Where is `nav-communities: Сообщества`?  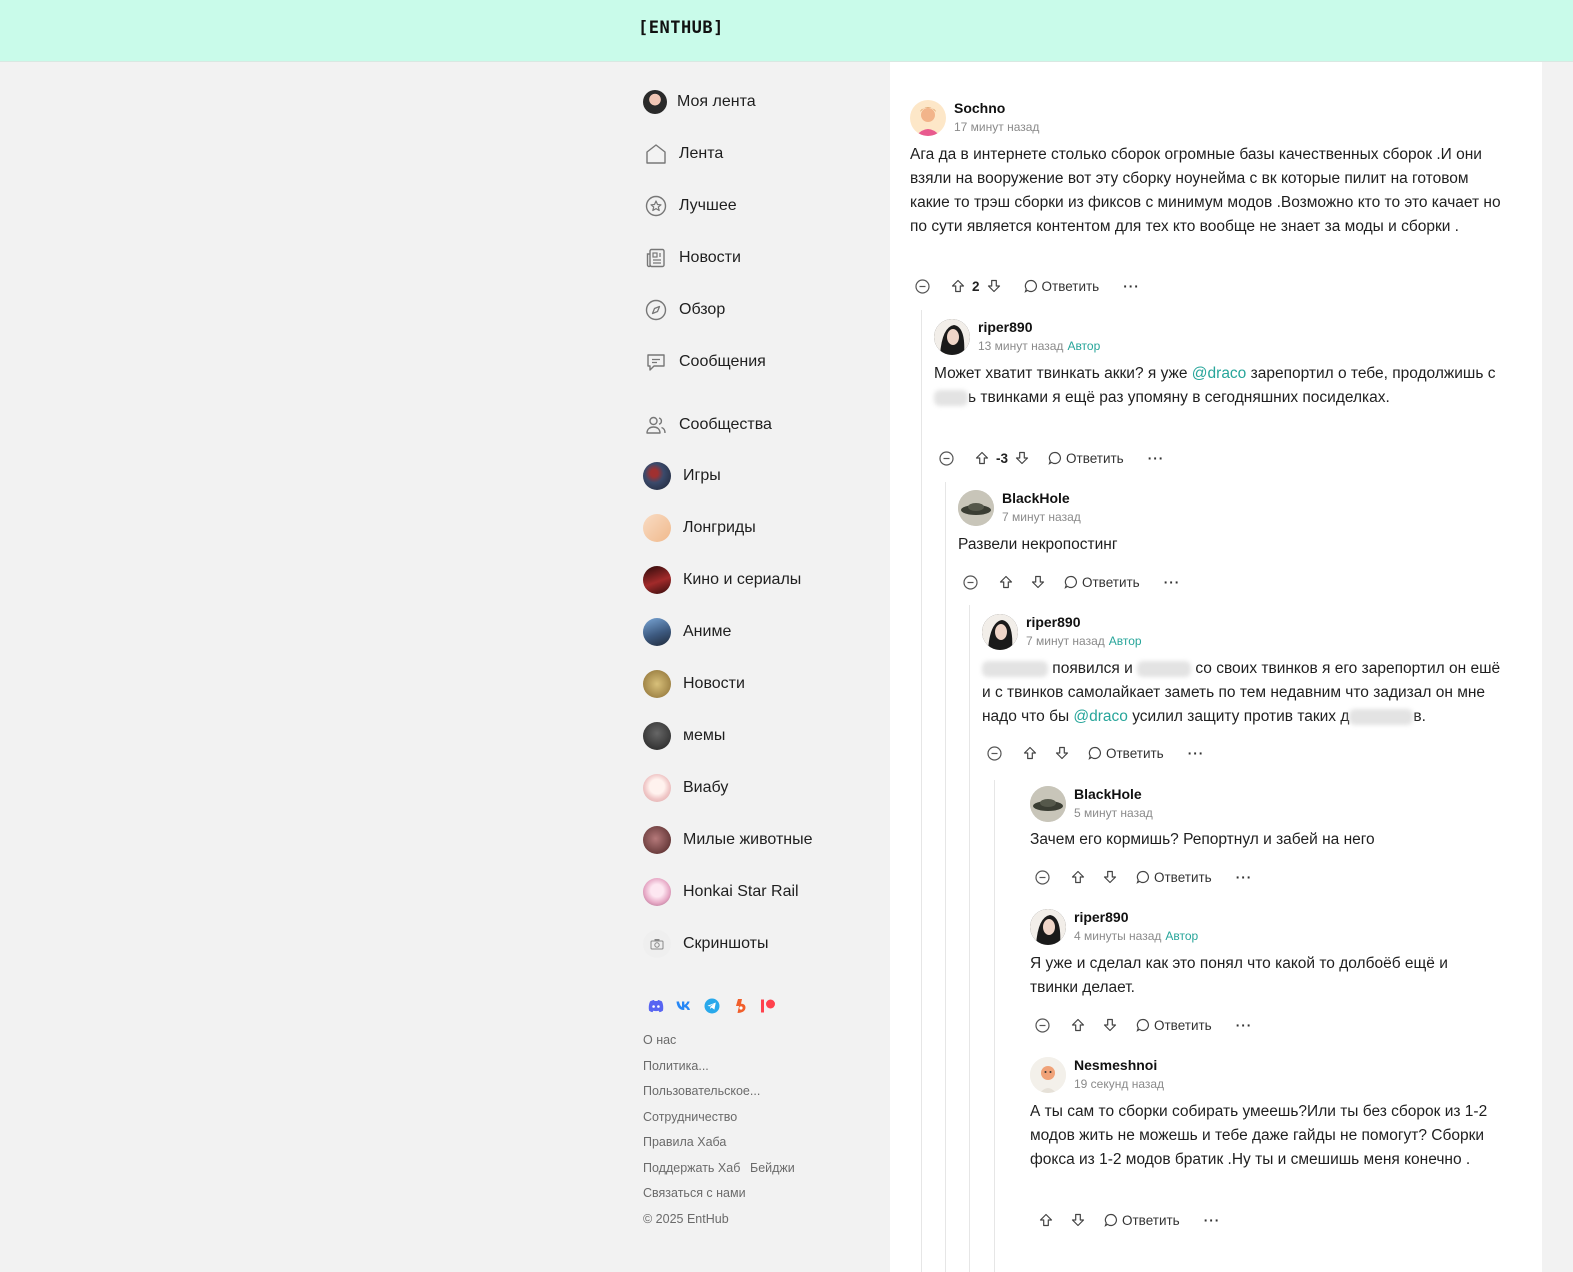 nav-communities: Сообщества is located at coordinates (707, 425).